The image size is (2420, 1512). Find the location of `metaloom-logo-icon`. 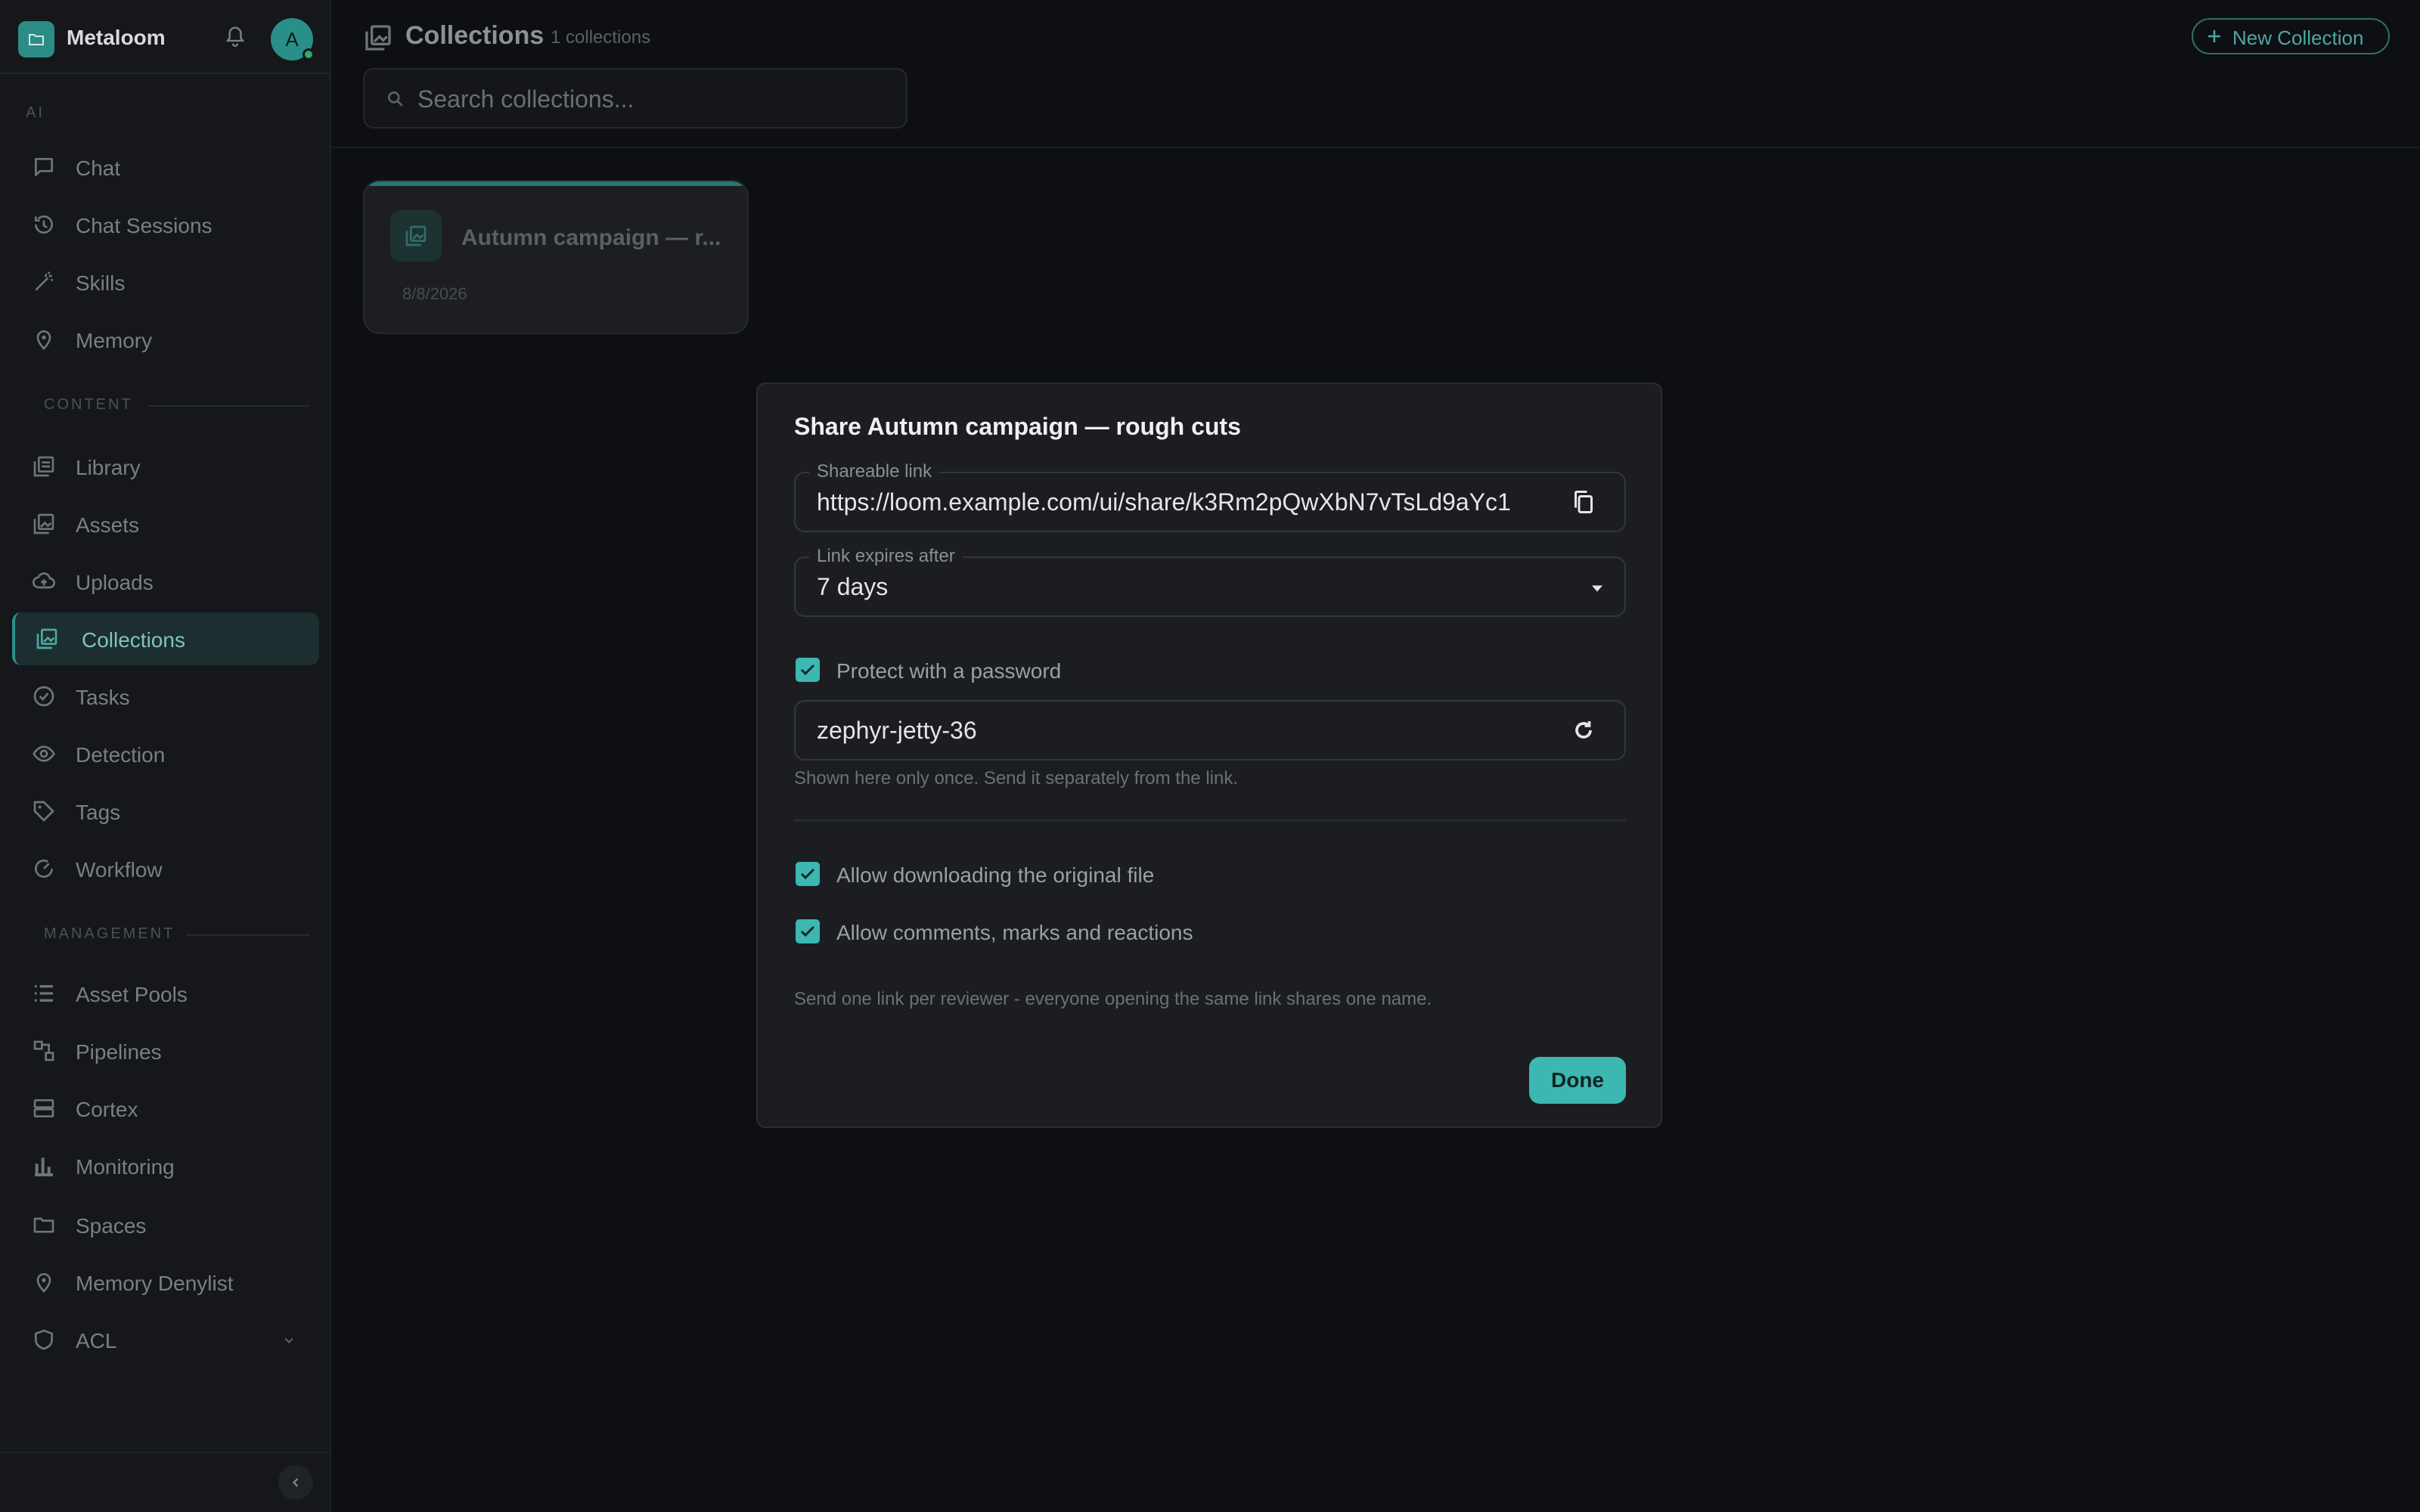

metaloom-logo-icon is located at coordinates (36, 39).